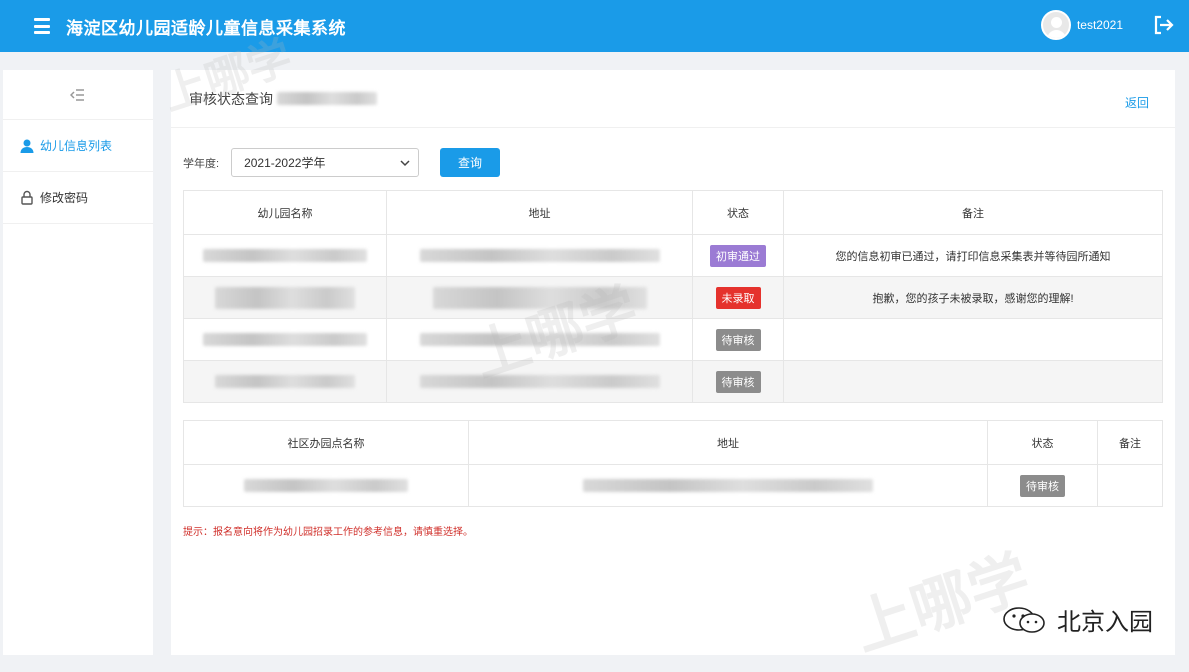 The height and width of the screenshot is (672, 1189). What do you see at coordinates (285, 212) in the screenshot?
I see `column-header: 幼儿园名称` at bounding box center [285, 212].